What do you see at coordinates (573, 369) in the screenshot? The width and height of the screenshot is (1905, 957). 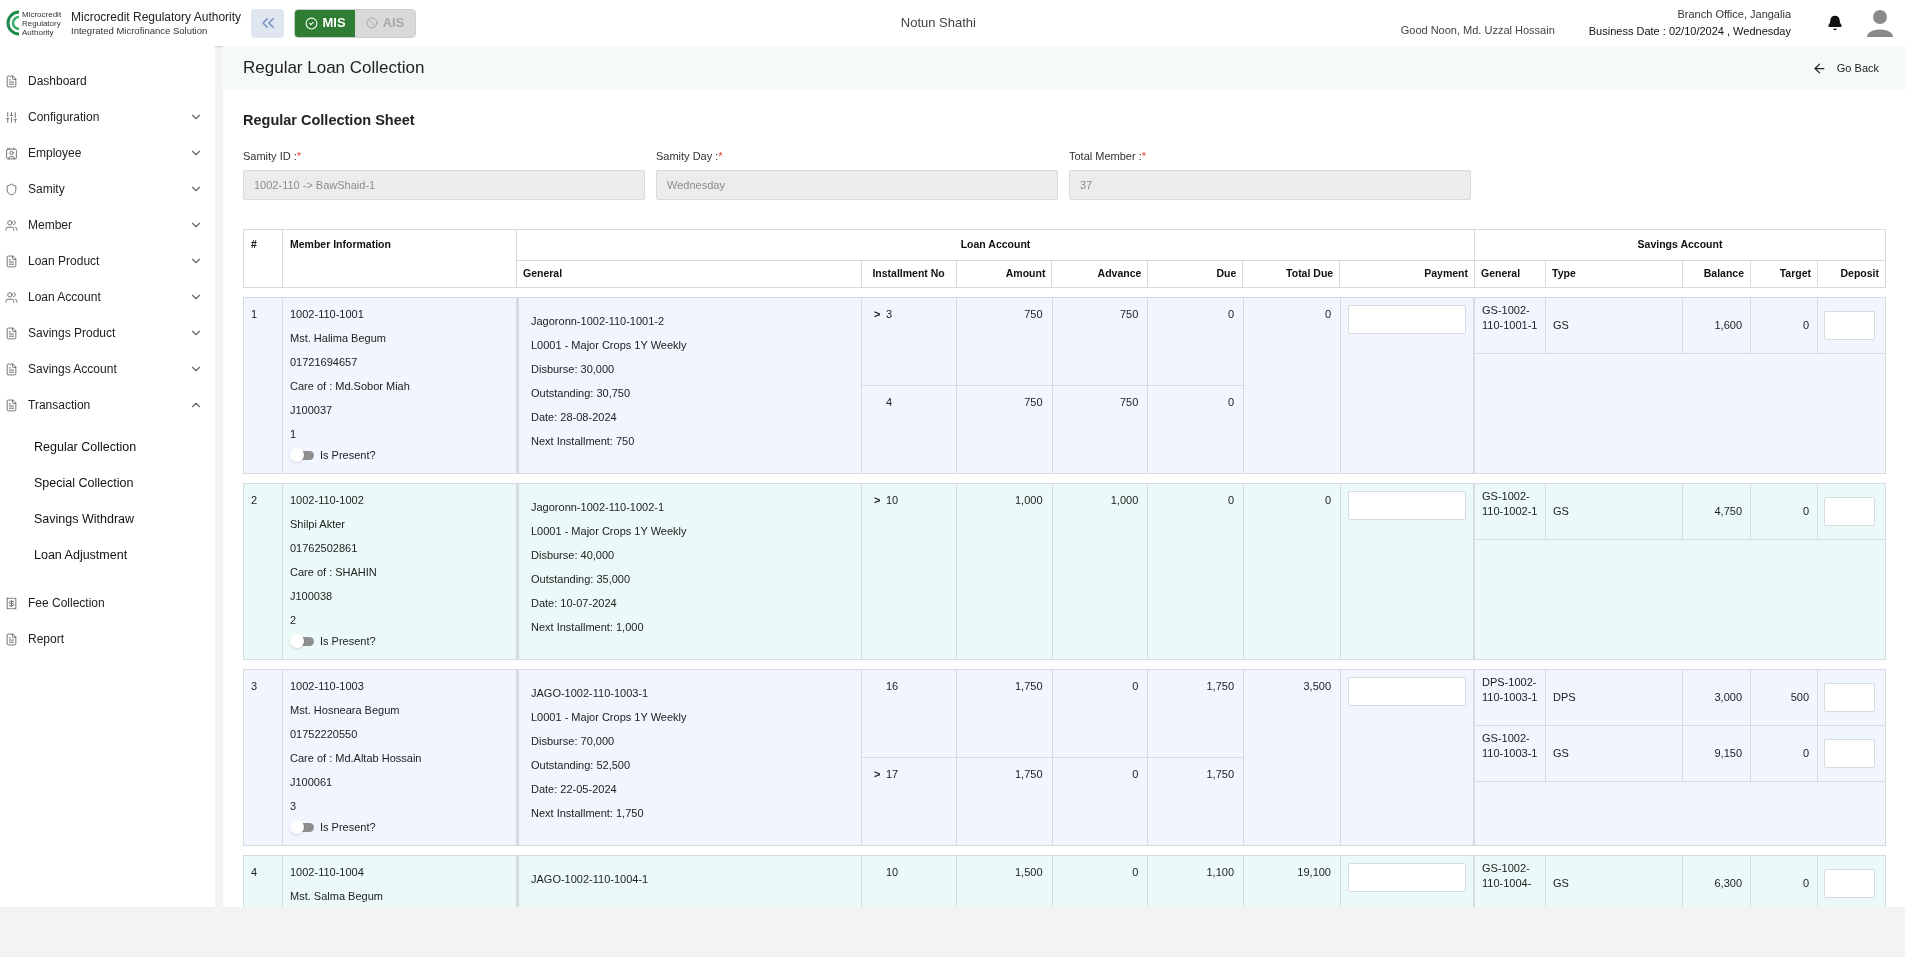 I see `loan-info-text: Disburse: 30,000` at bounding box center [573, 369].